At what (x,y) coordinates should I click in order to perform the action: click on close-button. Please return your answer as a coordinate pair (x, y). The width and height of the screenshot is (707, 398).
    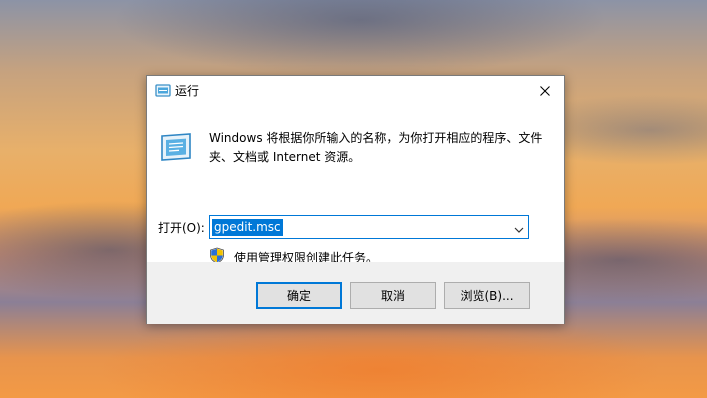
    Looking at the image, I should click on (545, 90).